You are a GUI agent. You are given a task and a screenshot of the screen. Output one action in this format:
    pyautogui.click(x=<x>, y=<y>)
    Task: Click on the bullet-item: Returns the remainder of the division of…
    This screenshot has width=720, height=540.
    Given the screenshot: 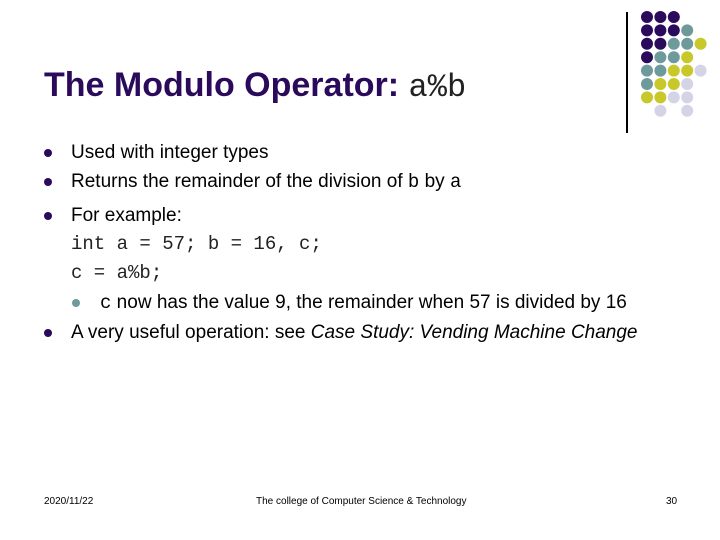 What is the action you would take?
    pyautogui.click(x=369, y=182)
    